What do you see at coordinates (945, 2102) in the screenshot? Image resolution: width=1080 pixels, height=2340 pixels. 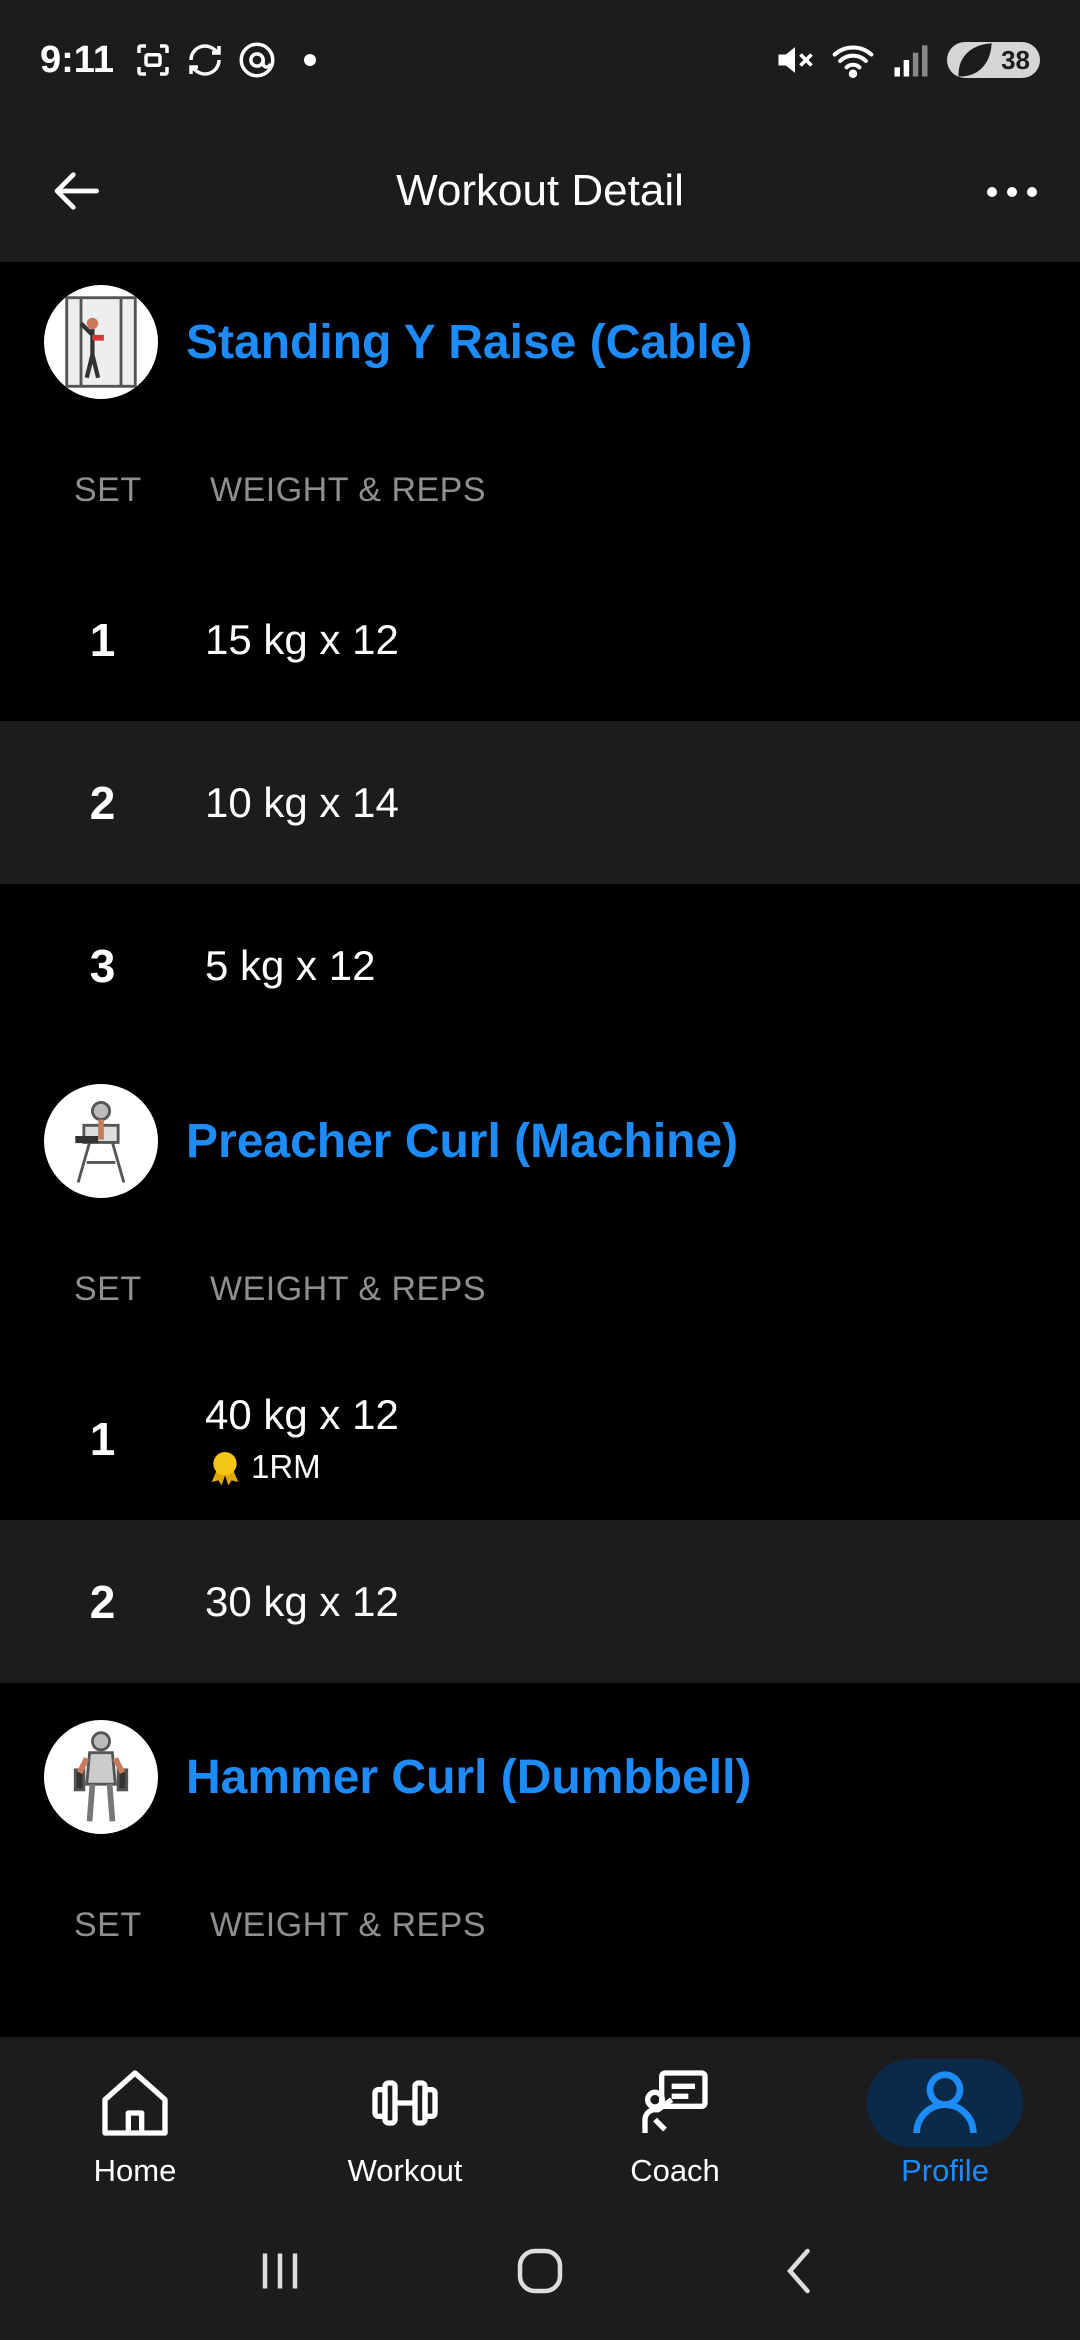 I see `profile-icon` at bounding box center [945, 2102].